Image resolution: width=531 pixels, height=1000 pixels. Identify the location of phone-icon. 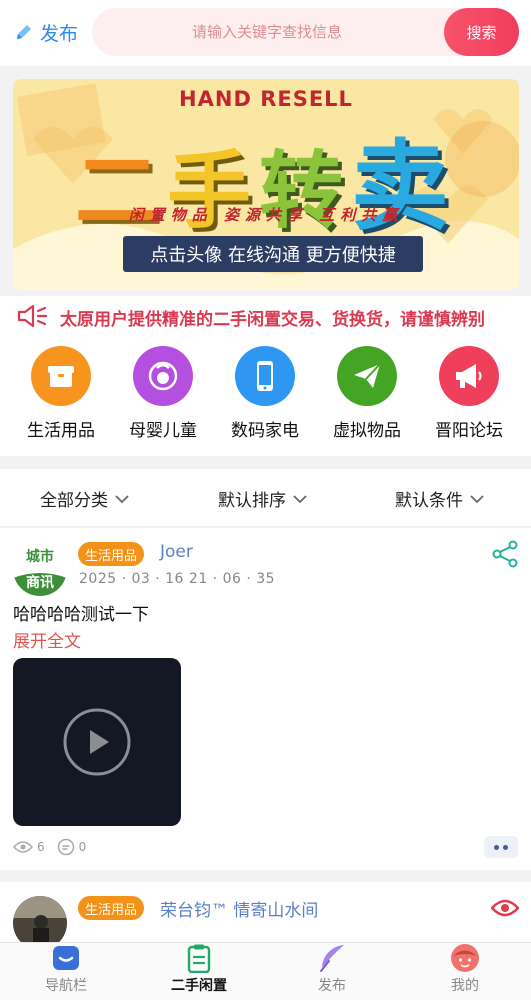
(265, 376).